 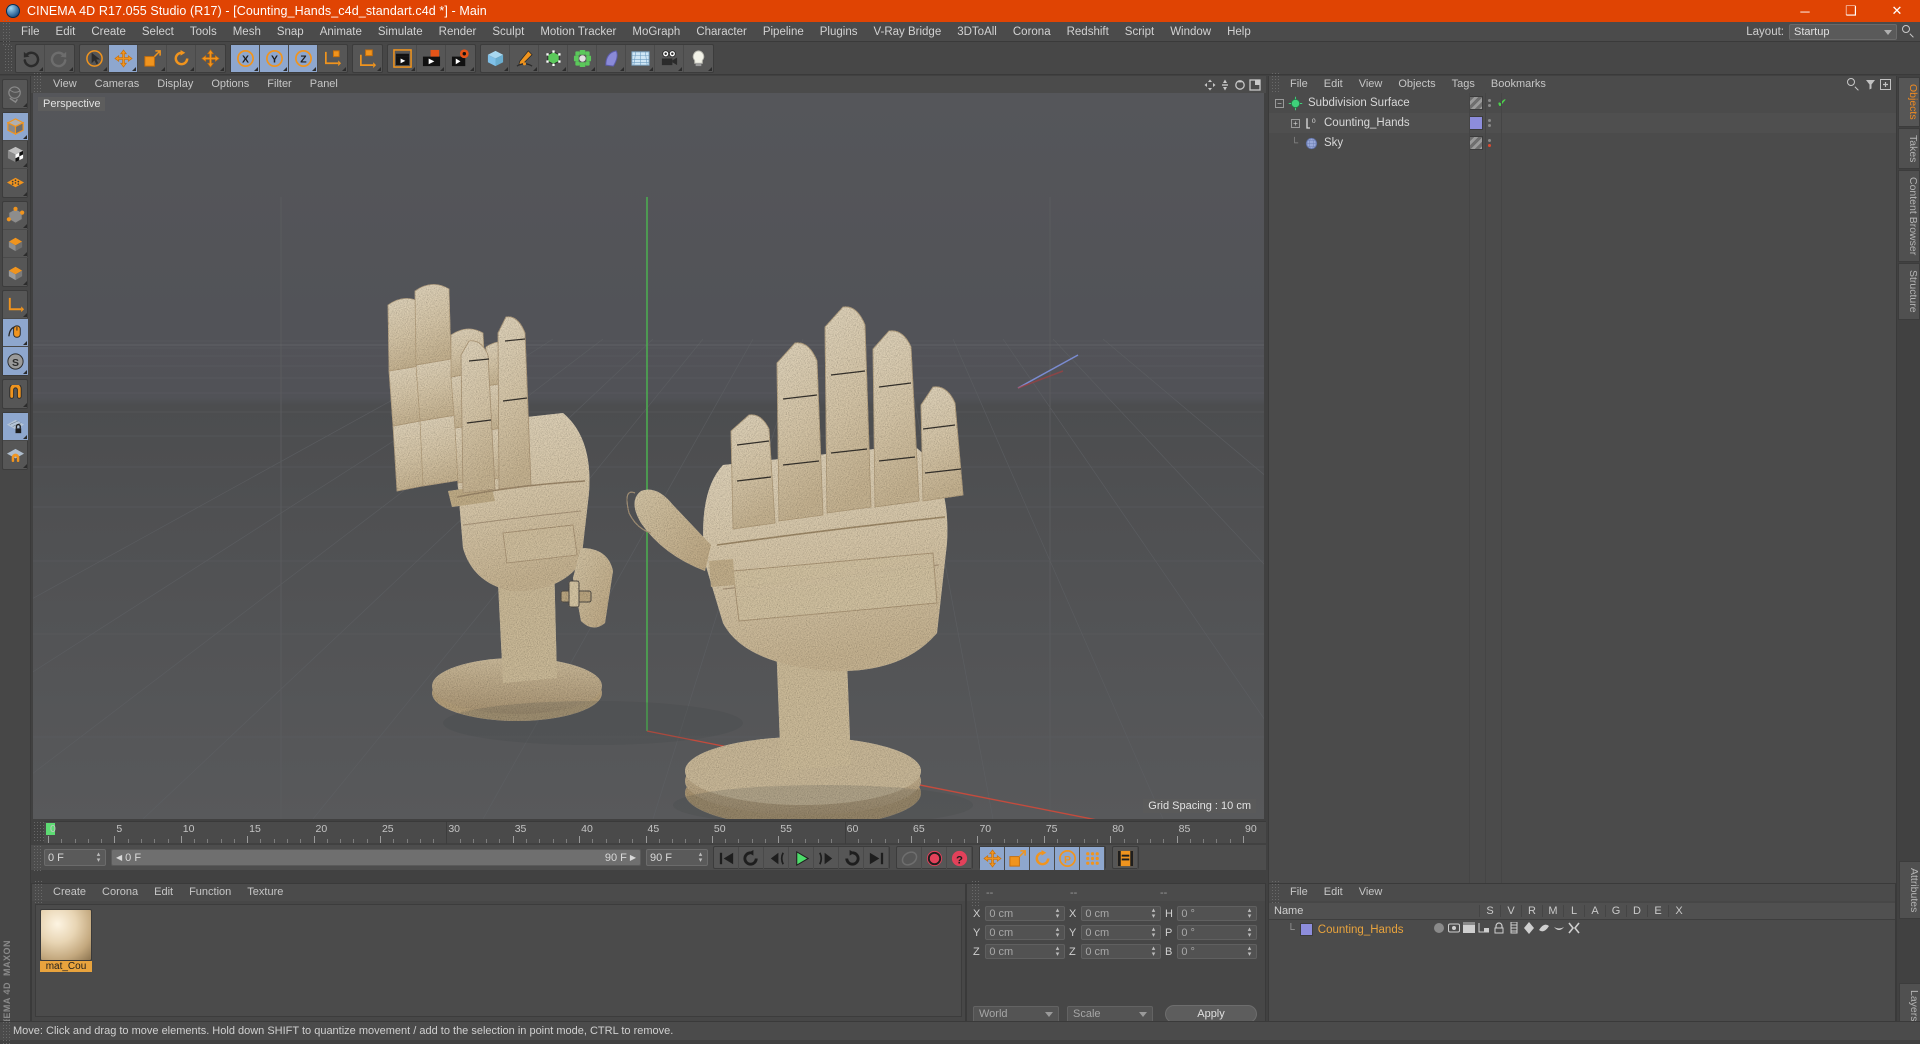 What do you see at coordinates (15, 333) in the screenshot?
I see `viewport-solo-icon` at bounding box center [15, 333].